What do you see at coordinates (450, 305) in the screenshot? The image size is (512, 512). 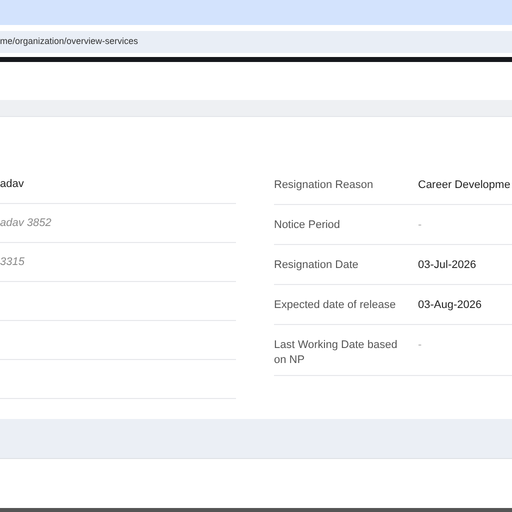 I see `field-value: 03-Aug-2026` at bounding box center [450, 305].